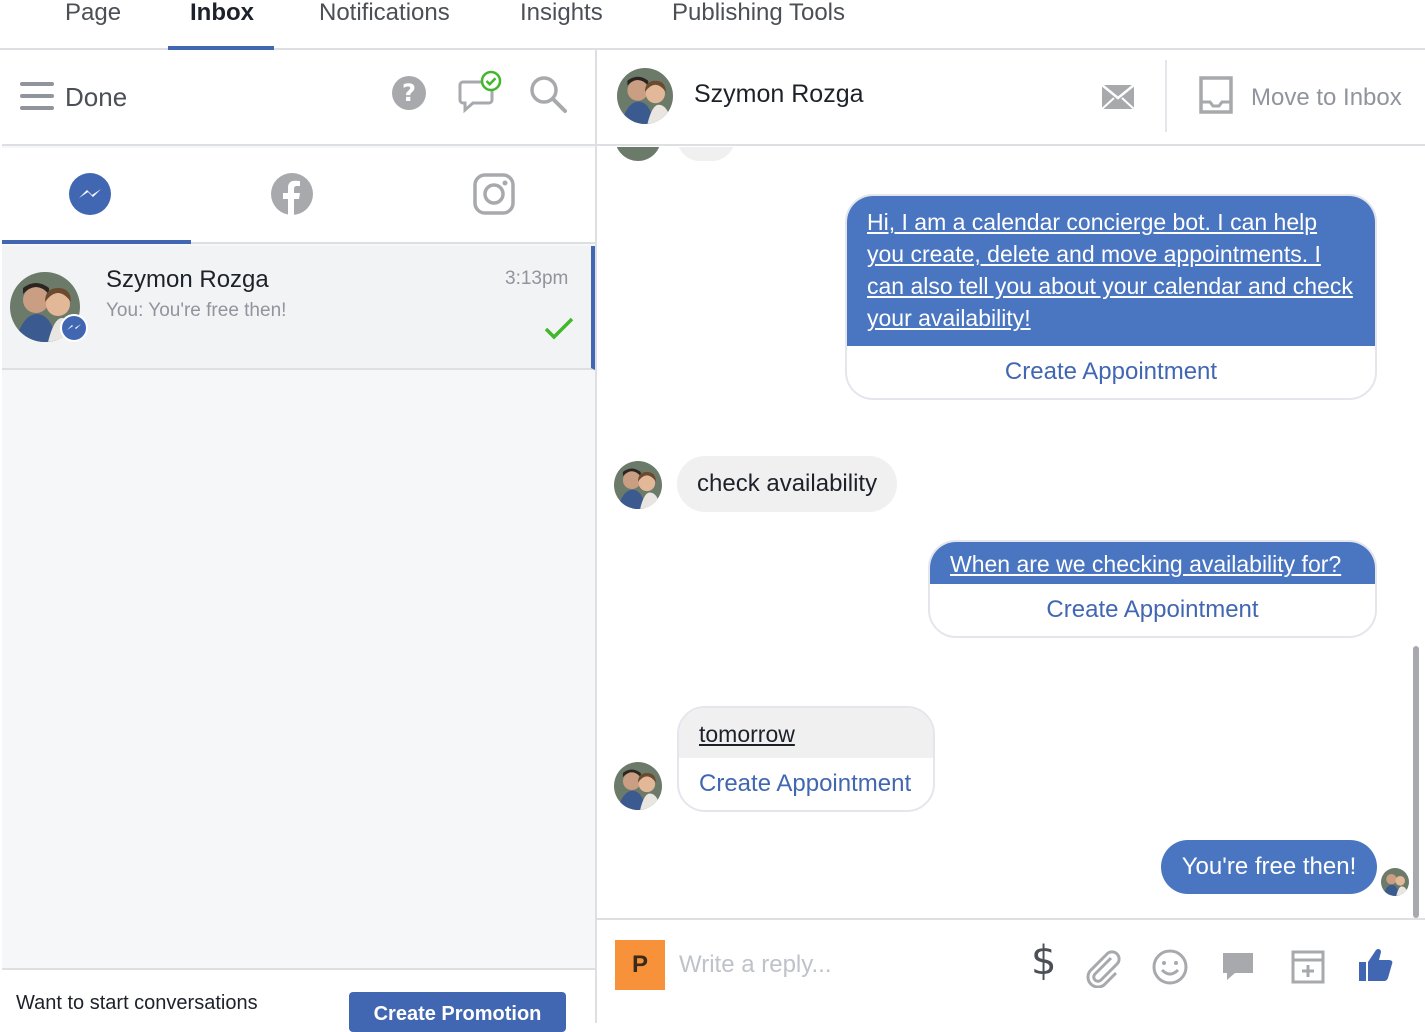  Describe the element at coordinates (1166, 96) in the screenshot. I see `header-divider` at that location.